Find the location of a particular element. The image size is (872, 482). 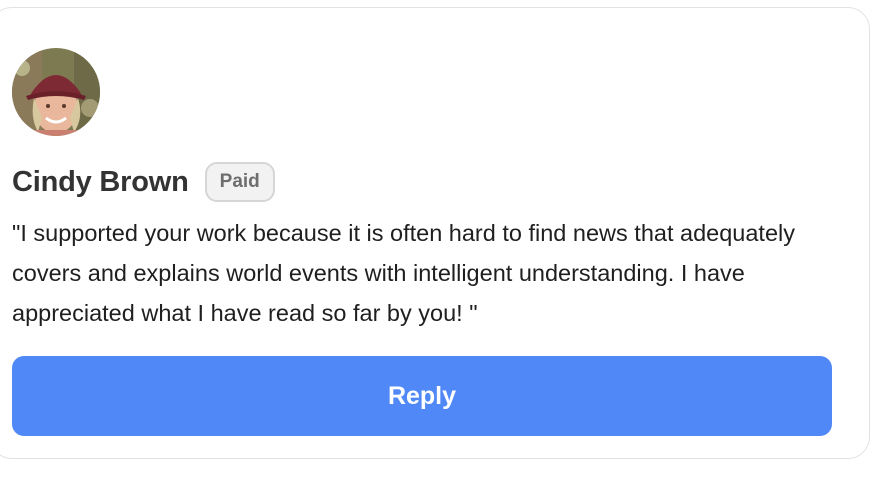

author-name: Cindy Brown is located at coordinates (100, 181).